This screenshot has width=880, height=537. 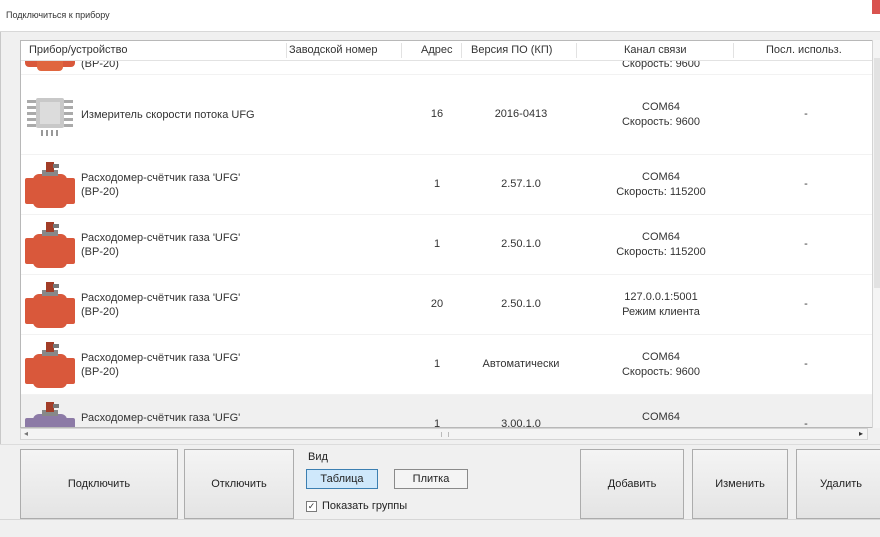 What do you see at coordinates (521, 423) in the screenshot?
I see `device-version: 3.00.1.0` at bounding box center [521, 423].